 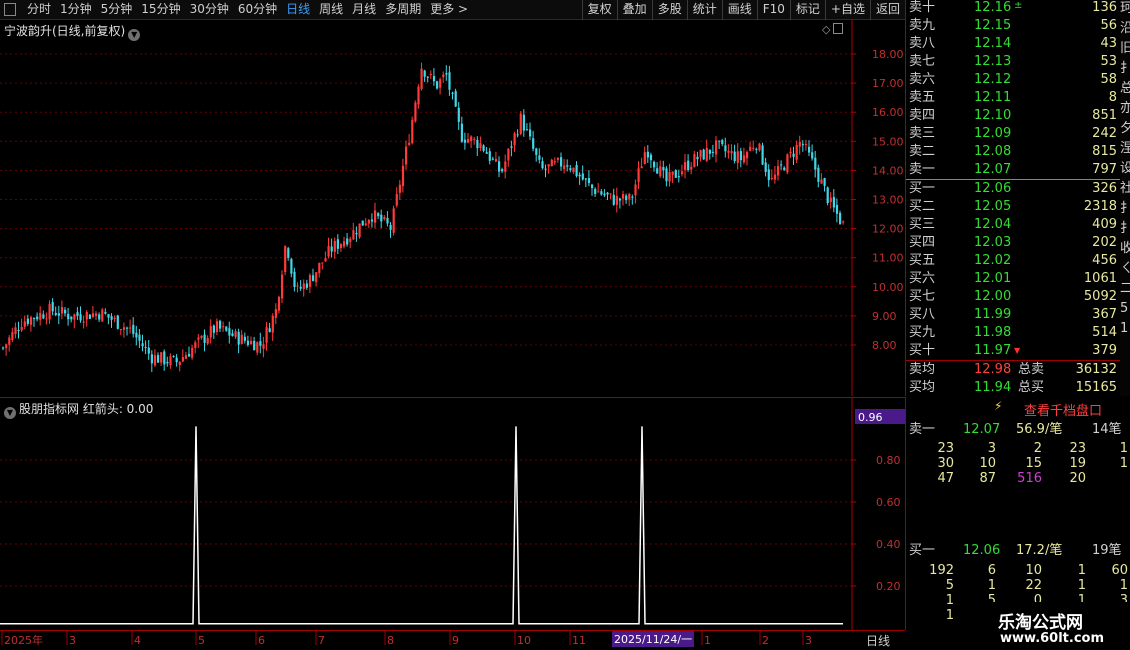 I want to click on bid-level: 买一 12.06 326, so click(x=1013, y=189).